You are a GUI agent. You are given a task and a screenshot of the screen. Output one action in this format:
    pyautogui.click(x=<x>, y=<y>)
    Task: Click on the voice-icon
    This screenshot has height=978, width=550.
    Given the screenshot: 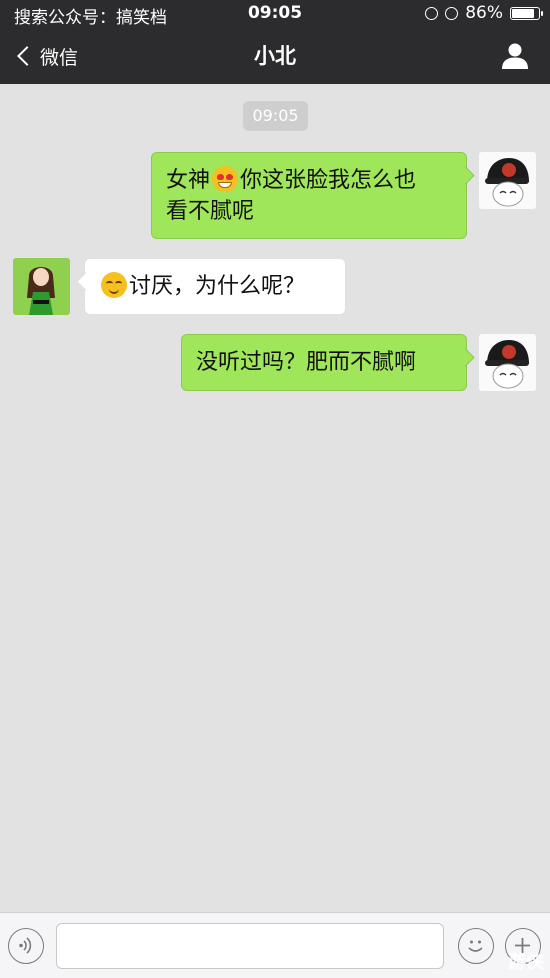 What is the action you would take?
    pyautogui.click(x=25, y=945)
    